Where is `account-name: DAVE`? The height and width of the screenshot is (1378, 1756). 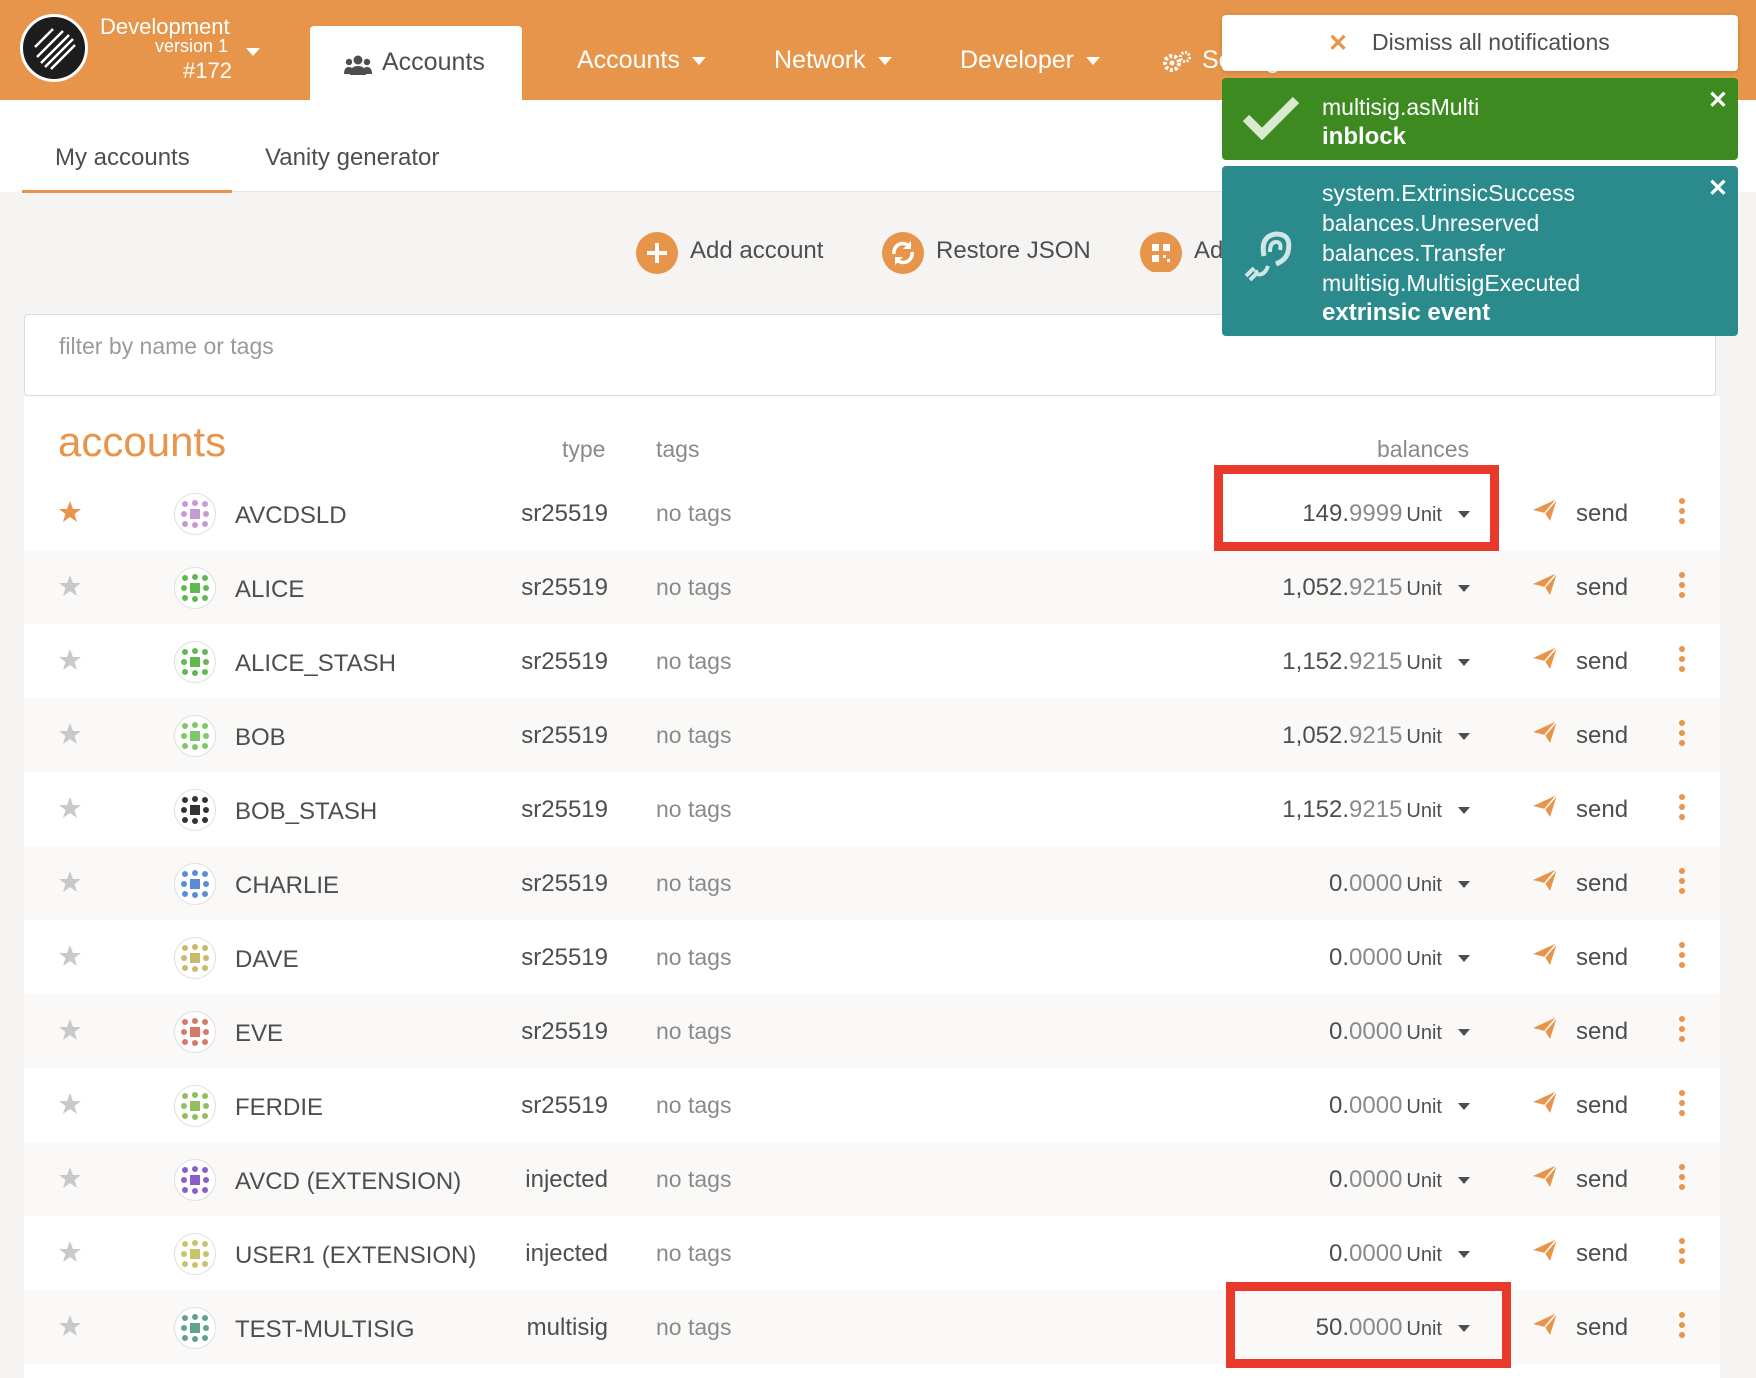 account-name: DAVE is located at coordinates (267, 960).